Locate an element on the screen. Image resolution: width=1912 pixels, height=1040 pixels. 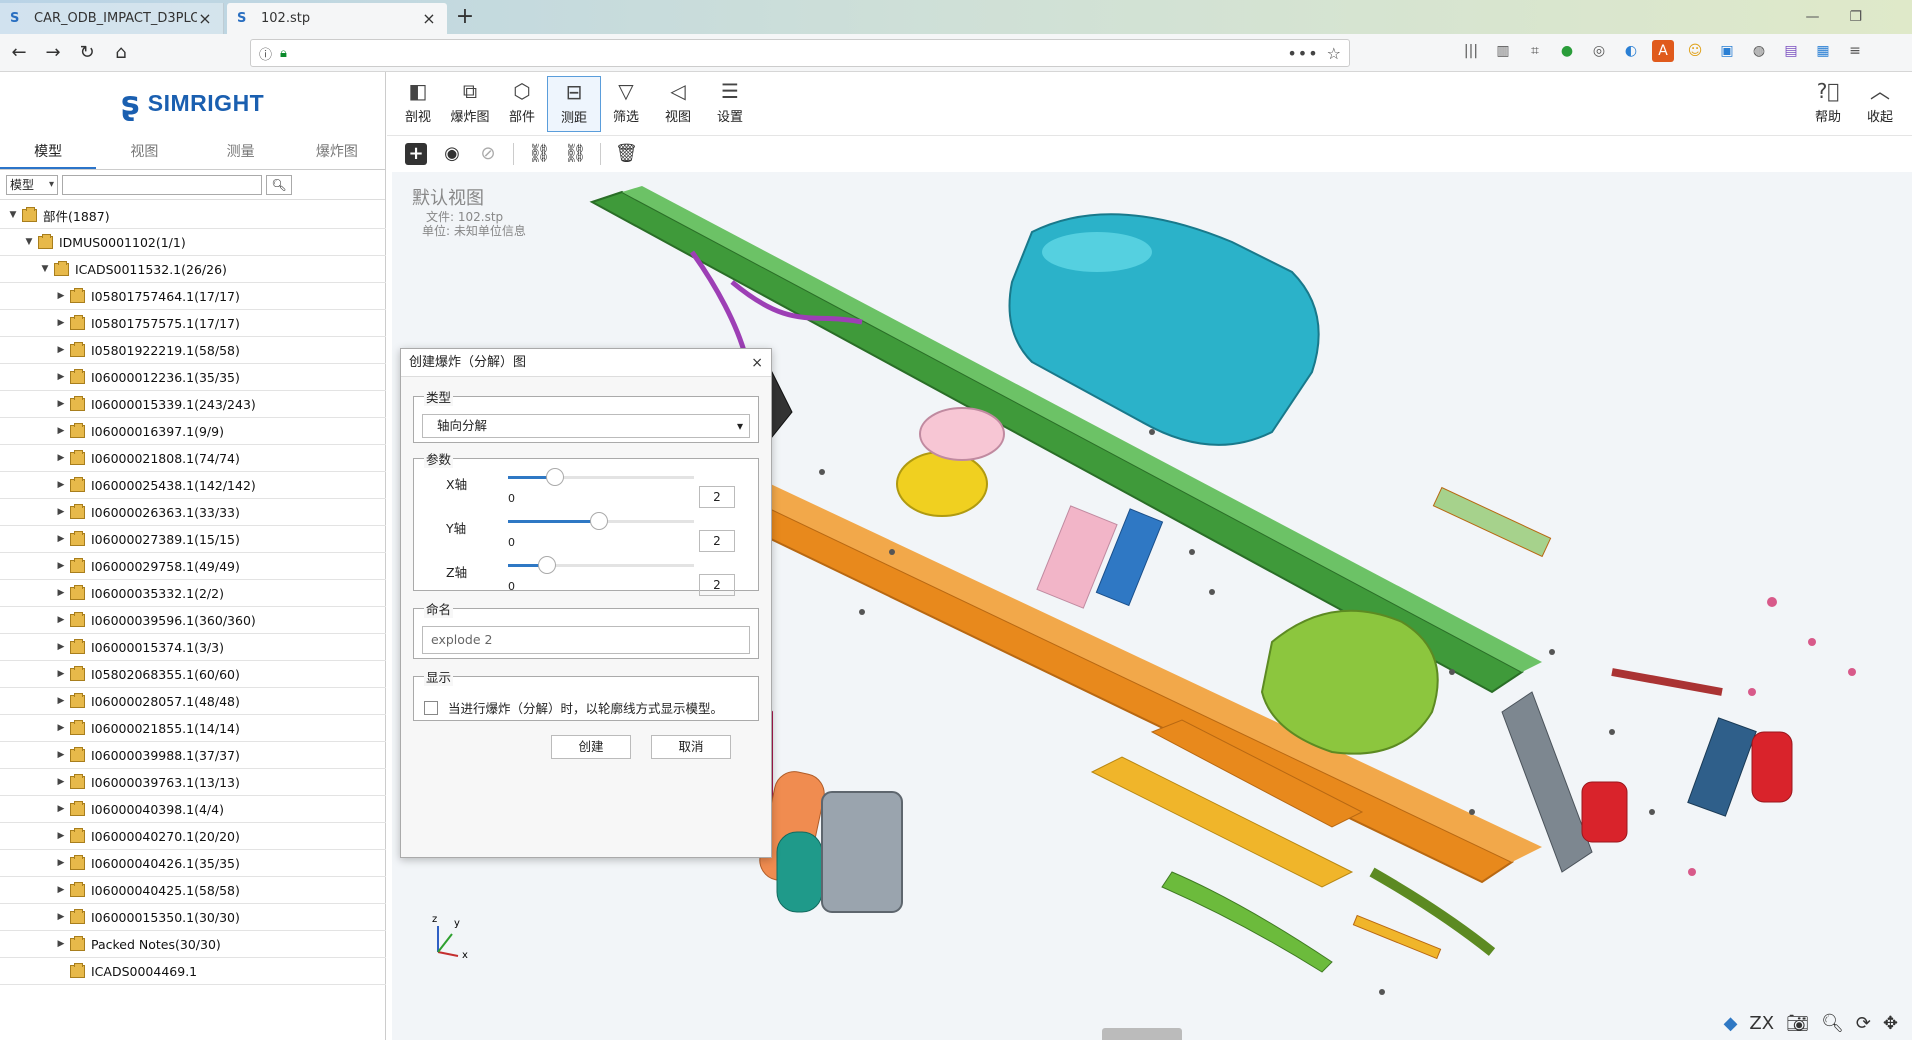
close-icon: × is located at coordinates (757, 363).